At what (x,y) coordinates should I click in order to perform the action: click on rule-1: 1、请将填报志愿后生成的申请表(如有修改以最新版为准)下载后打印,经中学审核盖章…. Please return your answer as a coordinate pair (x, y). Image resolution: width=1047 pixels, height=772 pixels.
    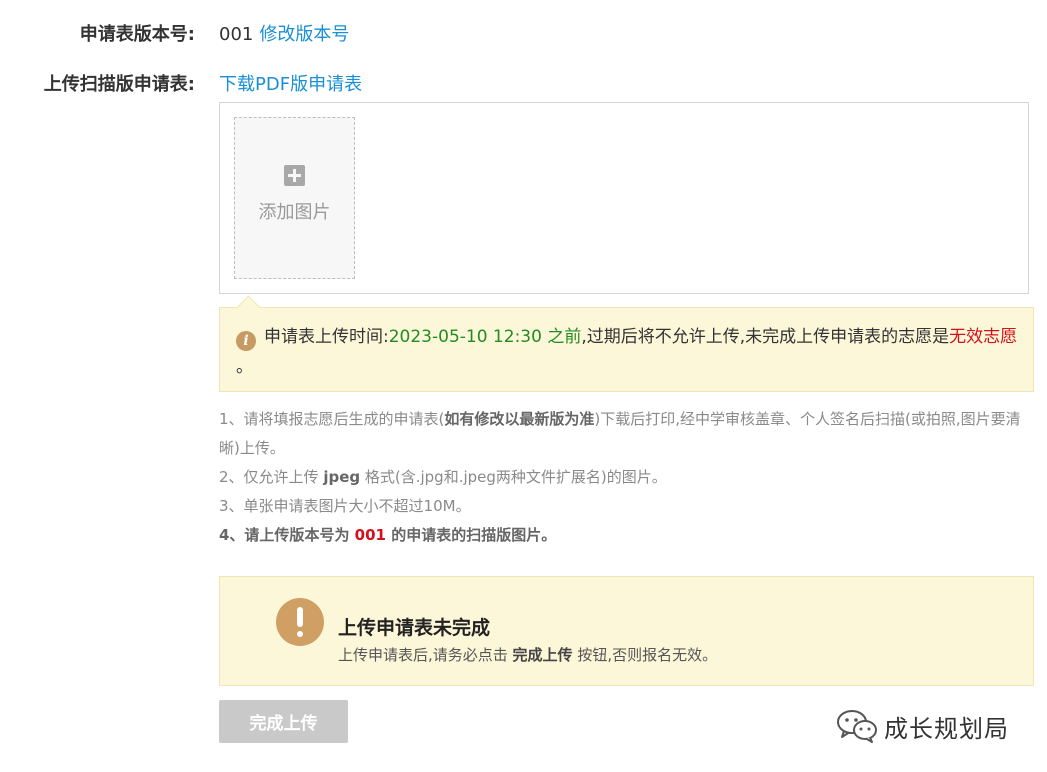
    Looking at the image, I should click on (626, 434).